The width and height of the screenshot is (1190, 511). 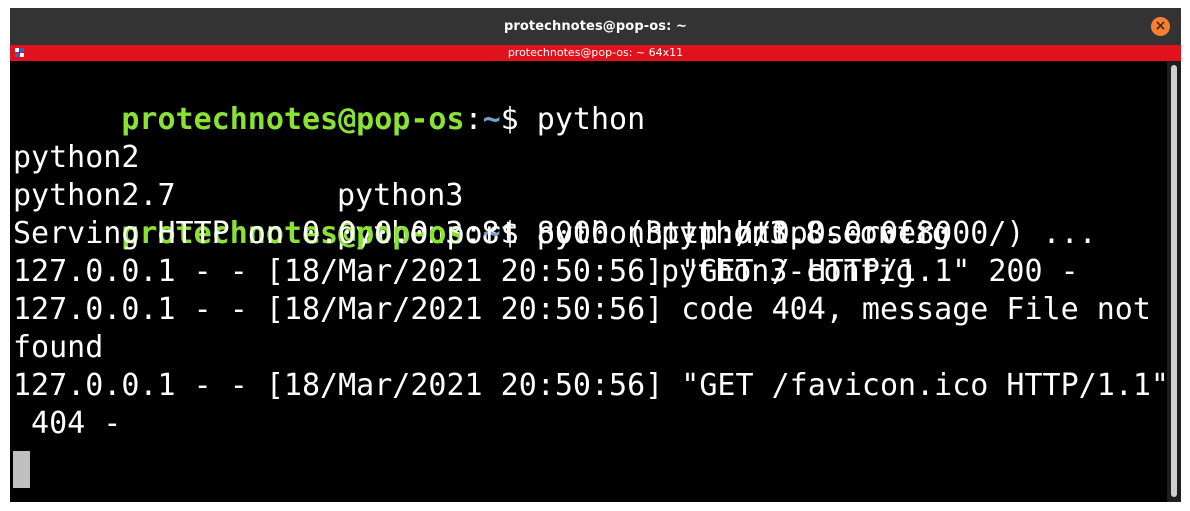 I want to click on session-title: protechnotes@pop-os: ~ 64x11, so click(x=595, y=52).